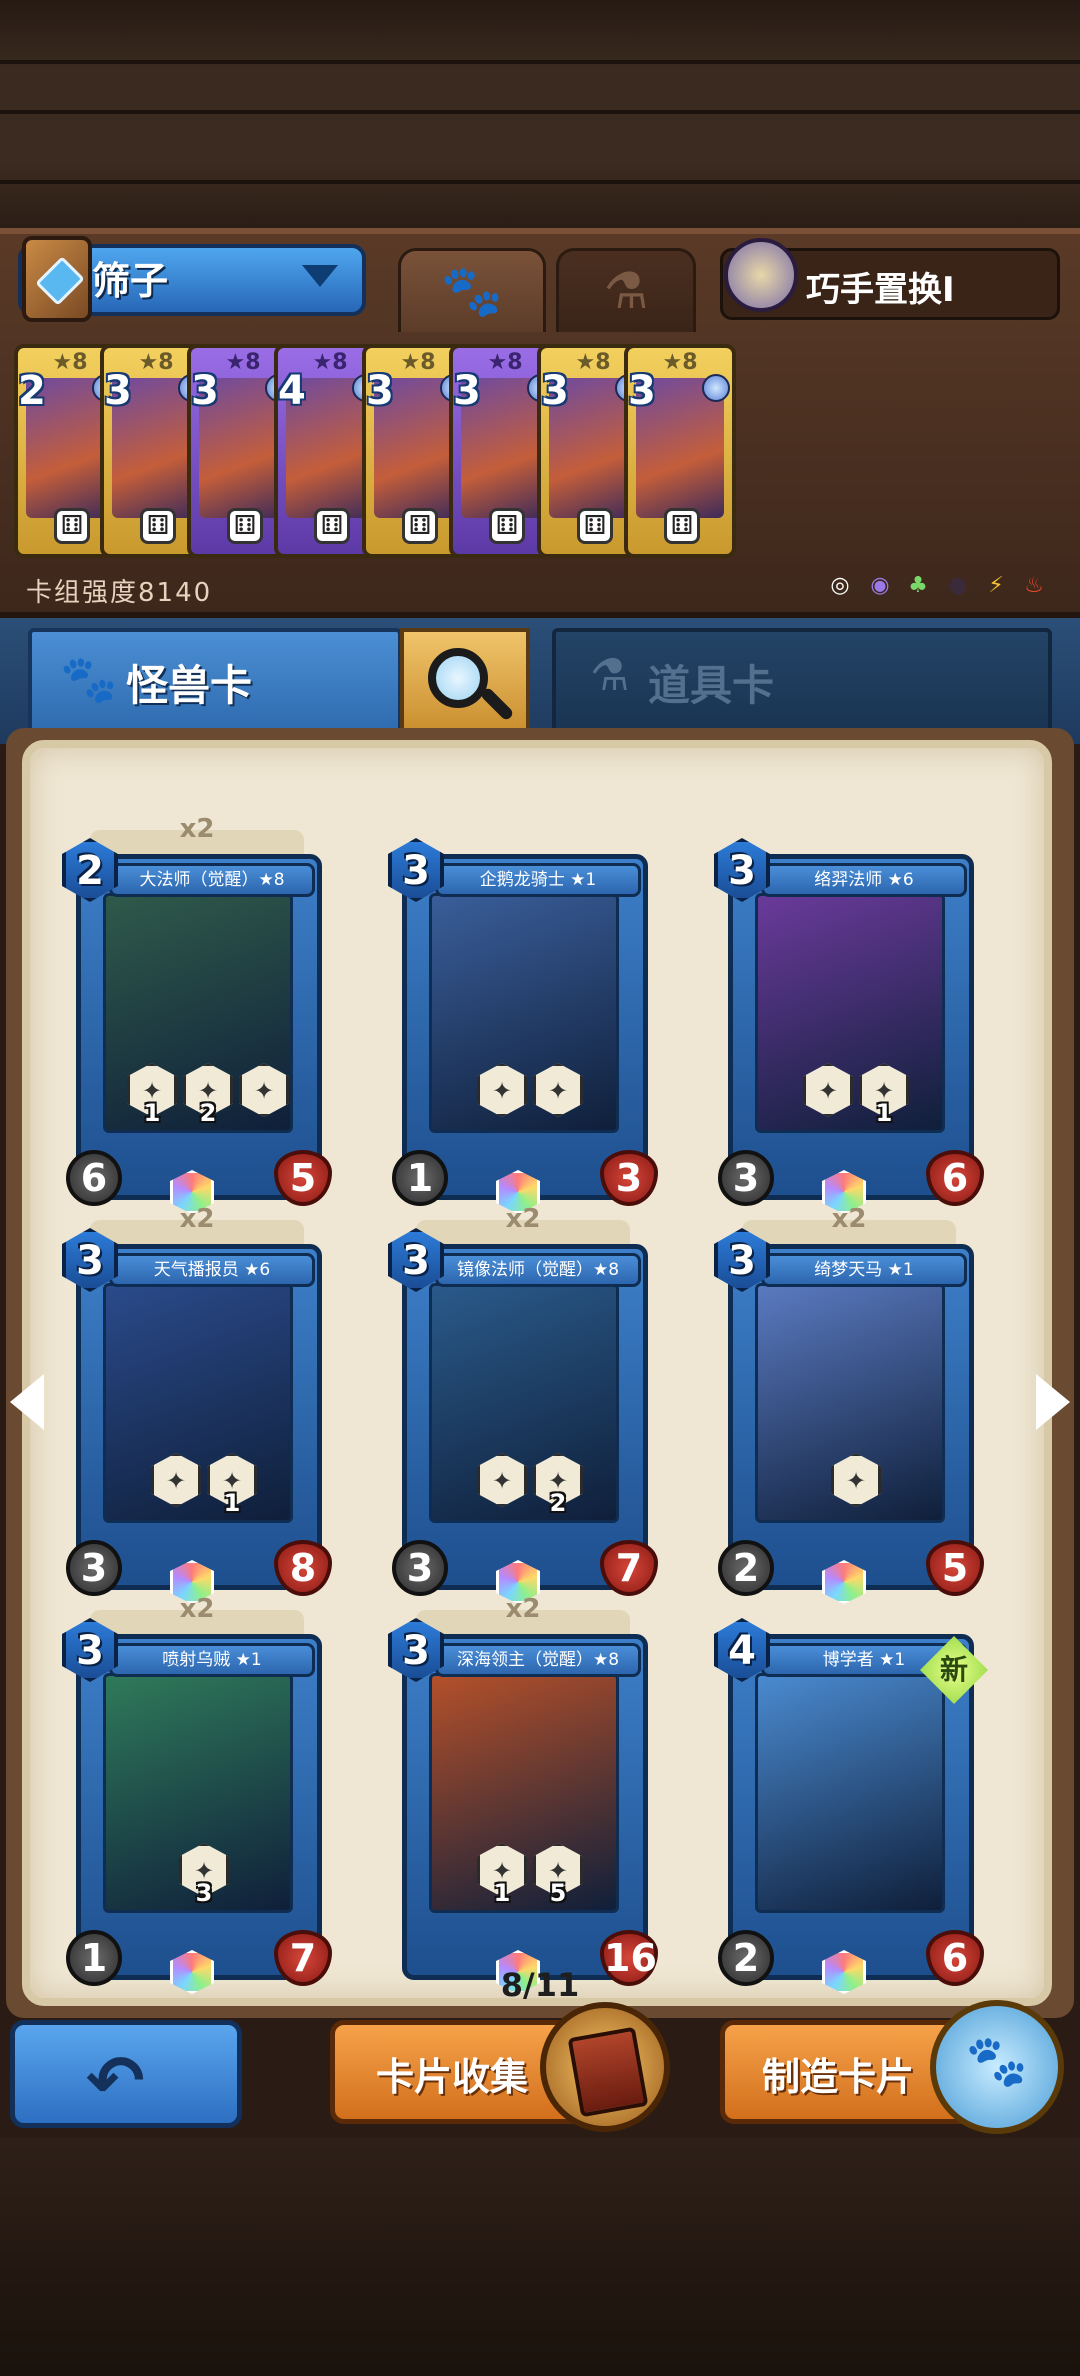 This screenshot has height=2376, width=1080. What do you see at coordinates (540, 115) in the screenshot?
I see `top-wood-background` at bounding box center [540, 115].